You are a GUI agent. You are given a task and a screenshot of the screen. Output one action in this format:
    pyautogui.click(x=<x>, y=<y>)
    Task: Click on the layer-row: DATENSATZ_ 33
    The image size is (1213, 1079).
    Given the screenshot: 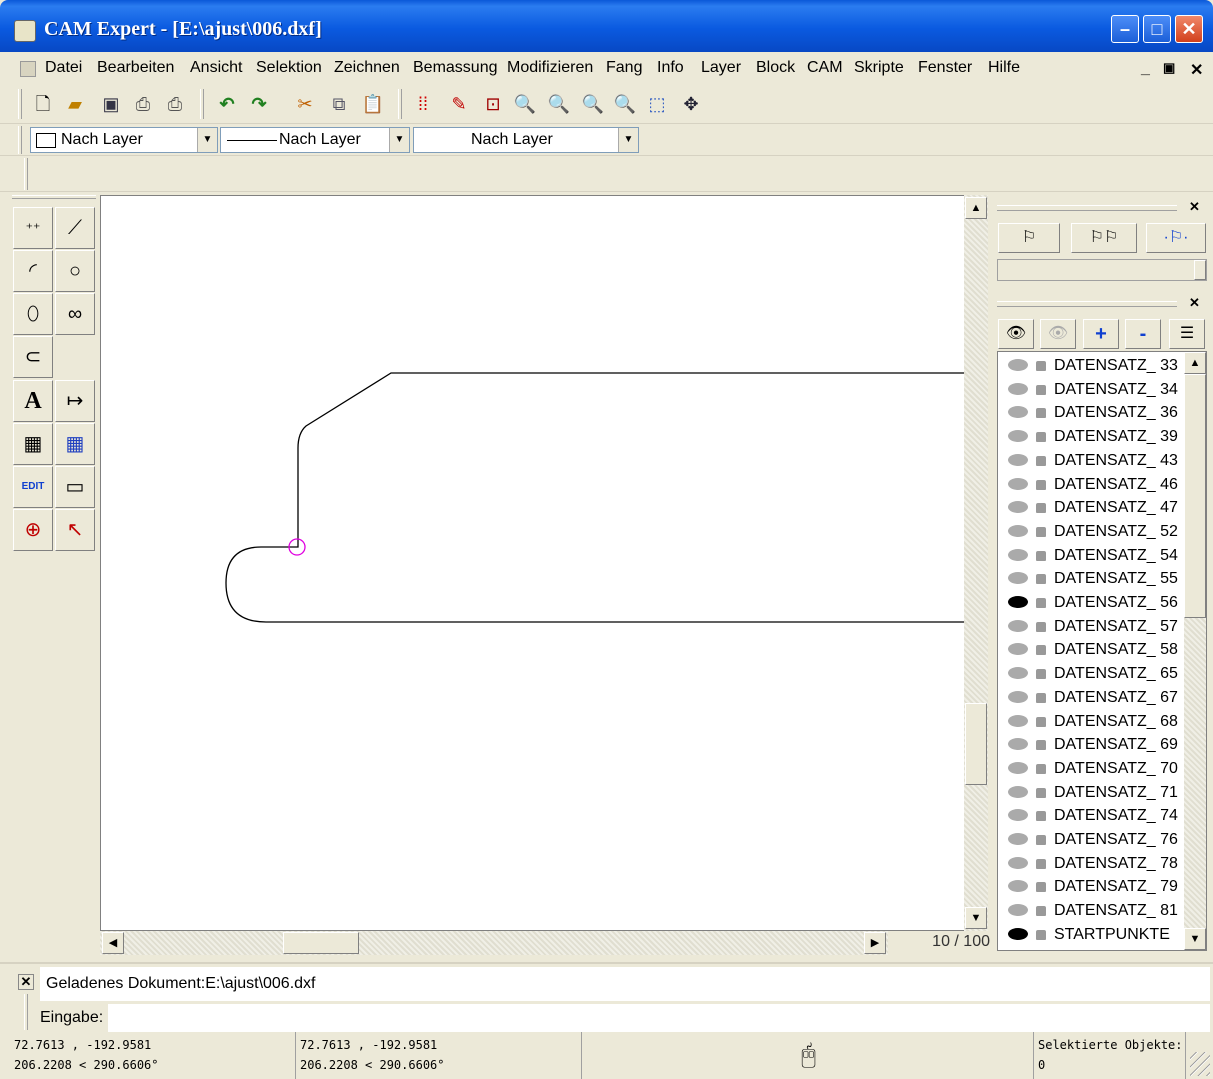 What is the action you would take?
    pyautogui.click(x=1089, y=366)
    